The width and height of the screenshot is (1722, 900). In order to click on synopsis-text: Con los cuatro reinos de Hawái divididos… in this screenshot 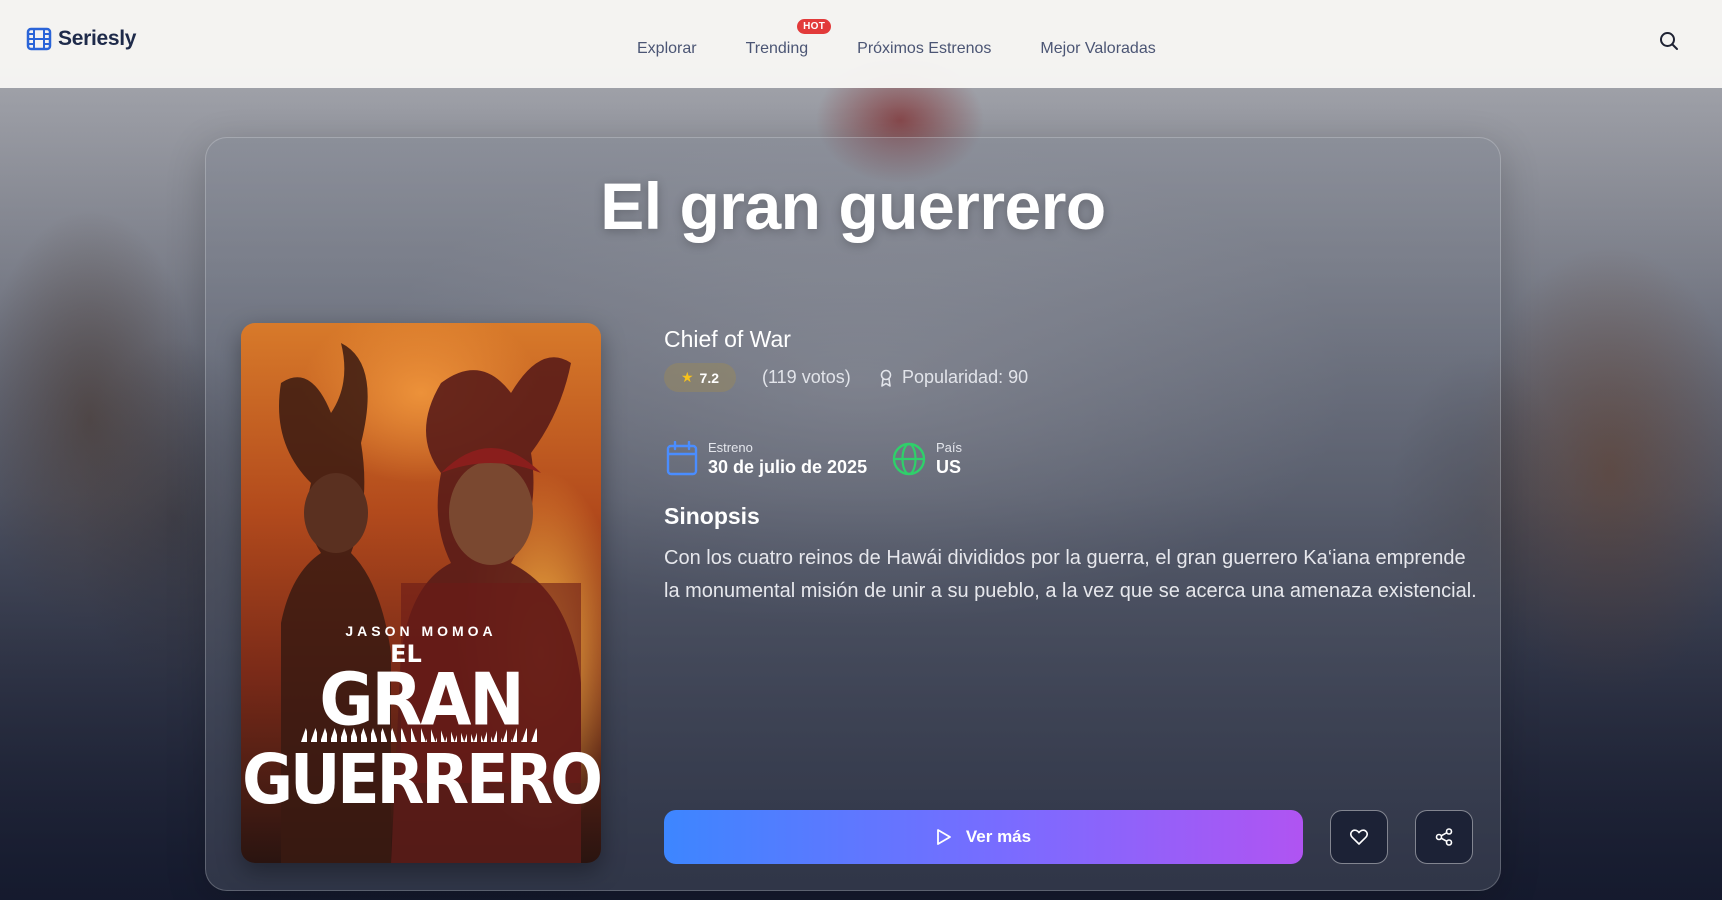, I will do `click(1070, 574)`.